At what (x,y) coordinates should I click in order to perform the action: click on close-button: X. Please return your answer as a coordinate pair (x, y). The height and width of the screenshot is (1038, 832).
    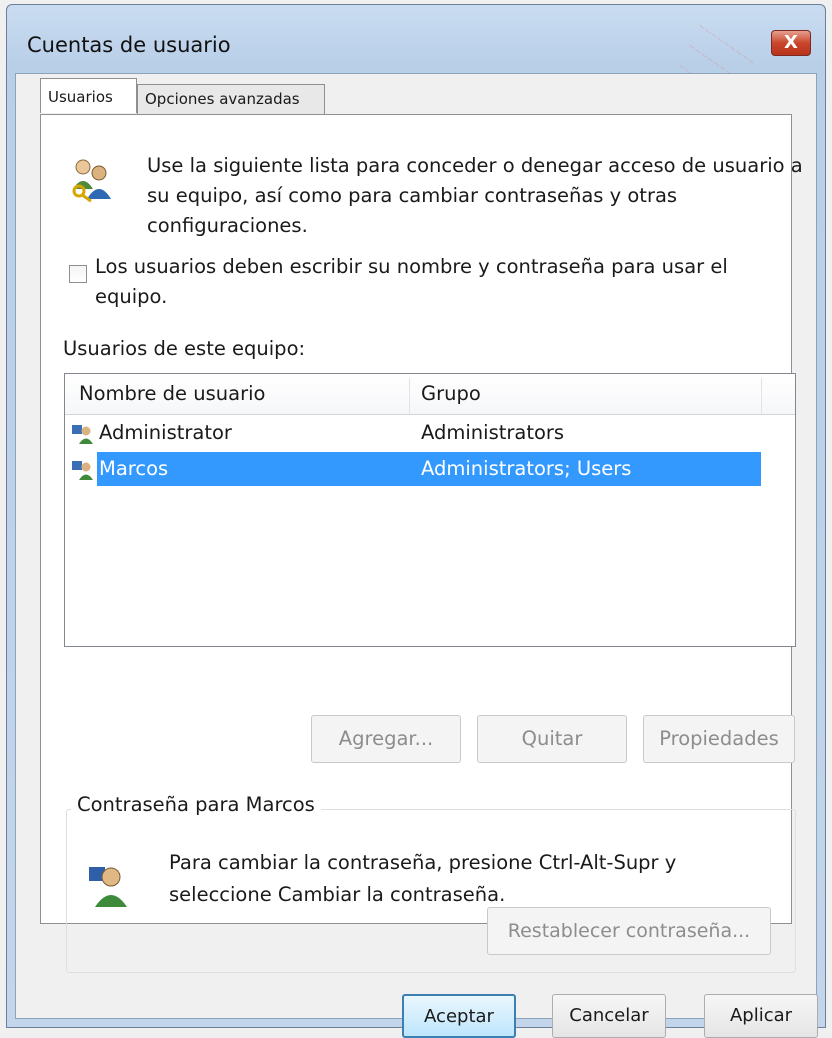
    Looking at the image, I should click on (791, 43).